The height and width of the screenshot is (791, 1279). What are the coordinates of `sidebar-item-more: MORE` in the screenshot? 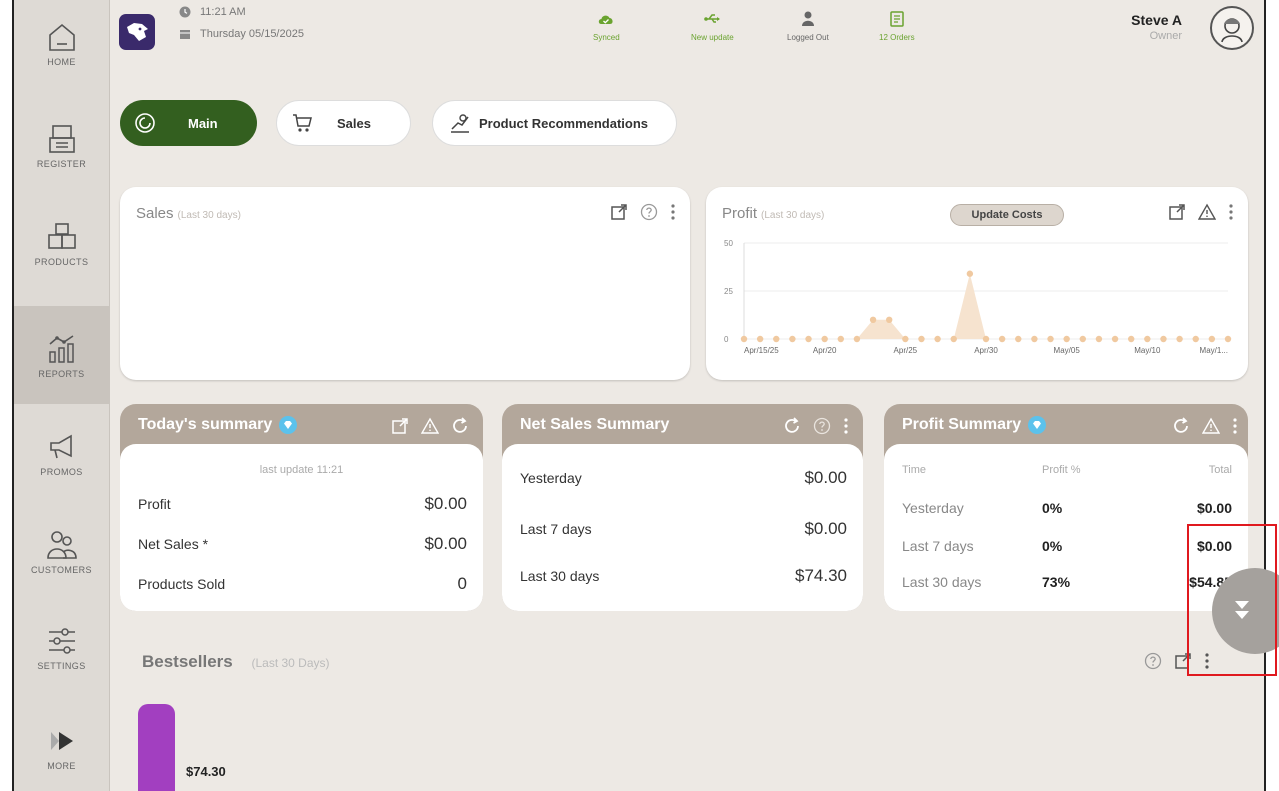 It's located at (61, 747).